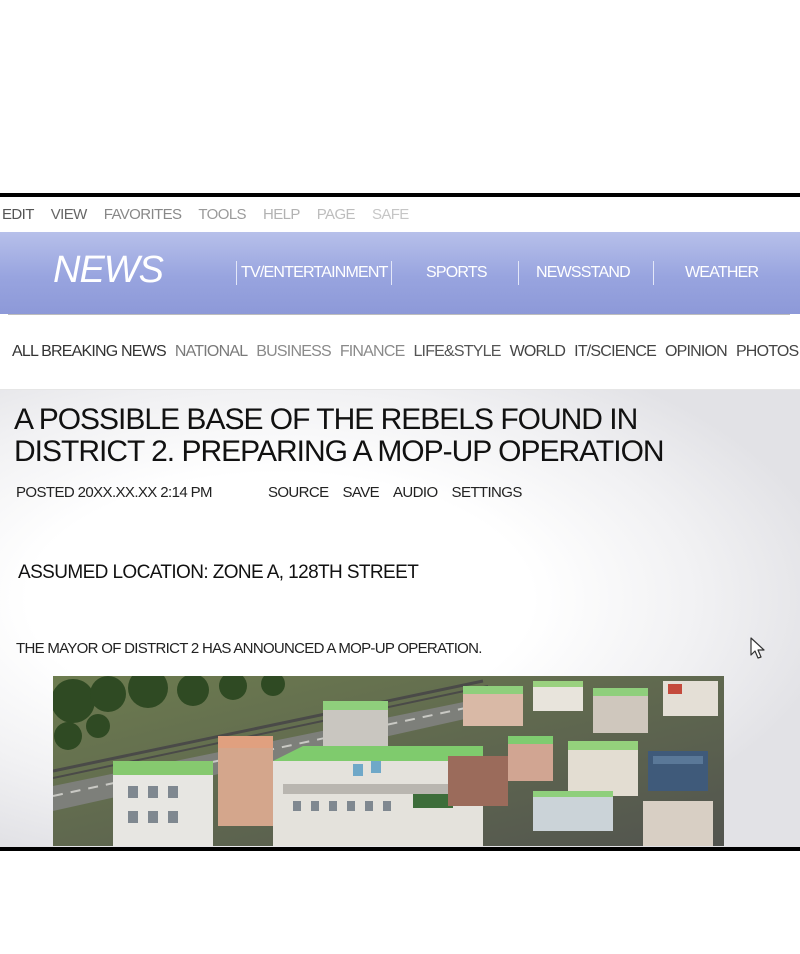 The image size is (800, 954). I want to click on nav-sports: SPORTS, so click(455, 273).